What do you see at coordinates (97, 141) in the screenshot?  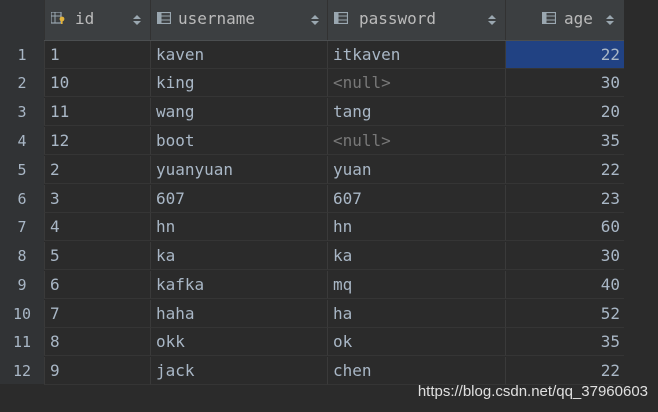 I see `cell-id: 12` at bounding box center [97, 141].